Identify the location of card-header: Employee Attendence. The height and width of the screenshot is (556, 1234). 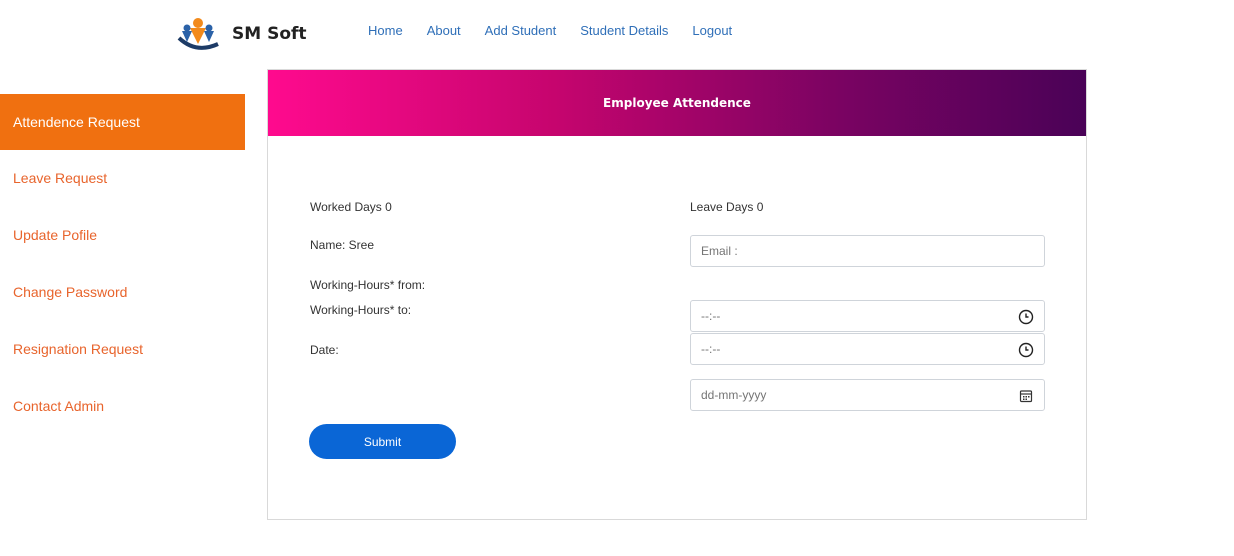
(677, 103).